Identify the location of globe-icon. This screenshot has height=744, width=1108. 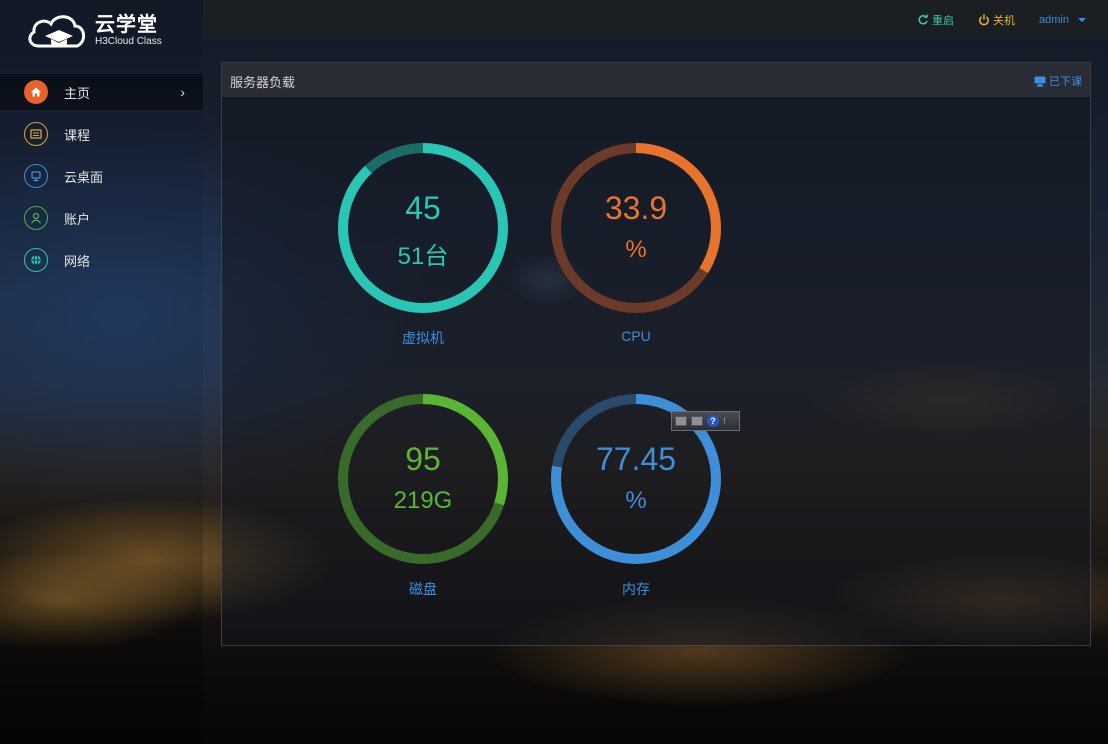
(36, 260).